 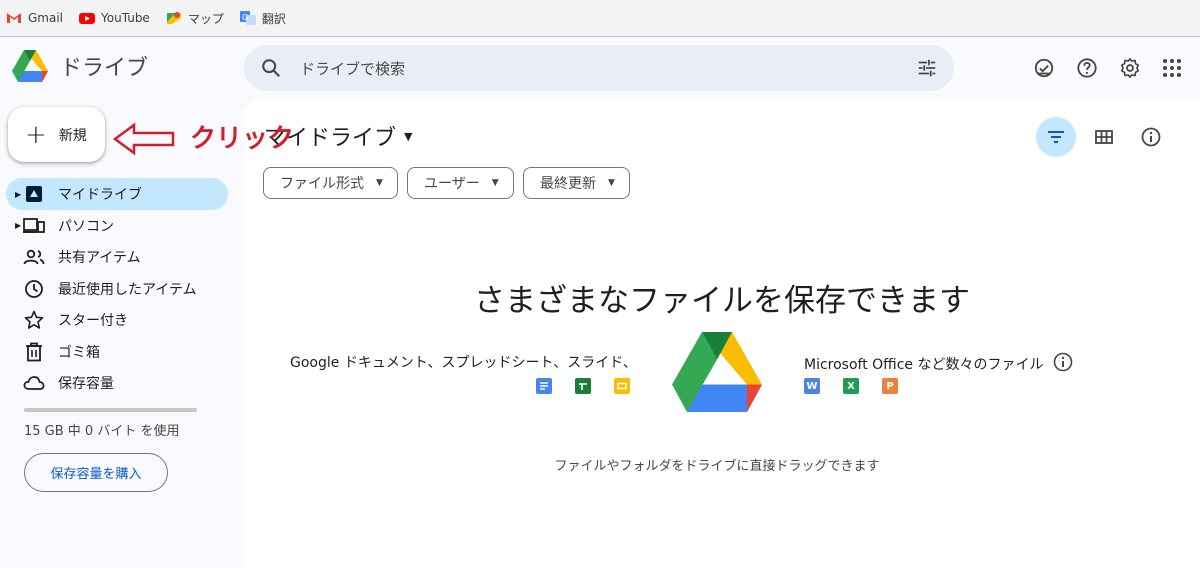 I want to click on slides-icon, so click(x=622, y=386).